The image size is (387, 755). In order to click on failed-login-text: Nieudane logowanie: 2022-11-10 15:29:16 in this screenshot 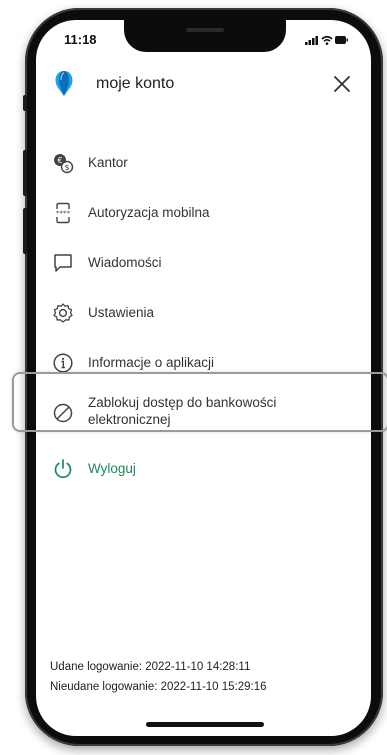, I will do `click(158, 687)`.